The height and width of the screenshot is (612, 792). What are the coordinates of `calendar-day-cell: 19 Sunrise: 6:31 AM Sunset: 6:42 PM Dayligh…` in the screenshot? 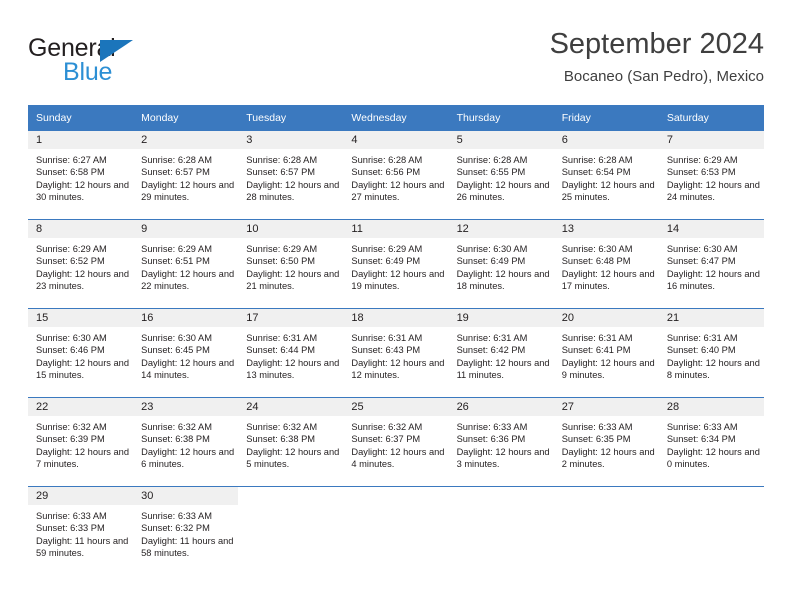 It's located at (501, 352).